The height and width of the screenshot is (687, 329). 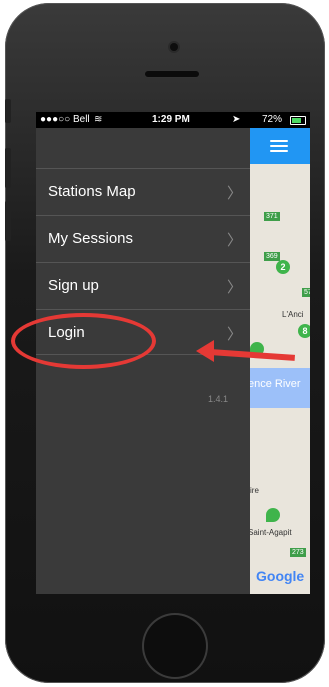 What do you see at coordinates (98, 119) in the screenshot?
I see `wifi-icon: ≋` at bounding box center [98, 119].